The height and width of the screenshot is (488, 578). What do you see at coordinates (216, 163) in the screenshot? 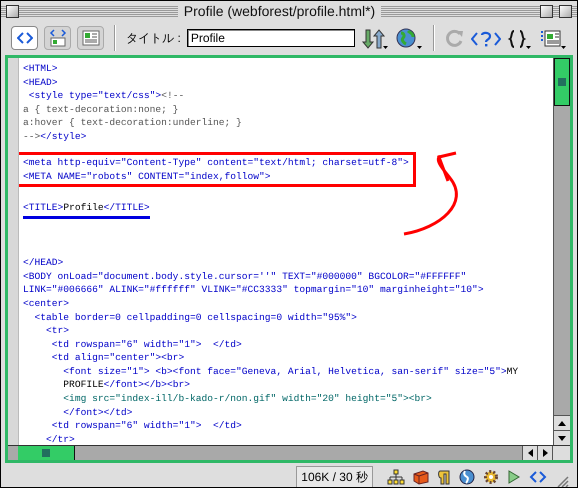
I see `code-line: <meta http-equiv="Content-Type" content="text/html; charset=utf-8">` at bounding box center [216, 163].